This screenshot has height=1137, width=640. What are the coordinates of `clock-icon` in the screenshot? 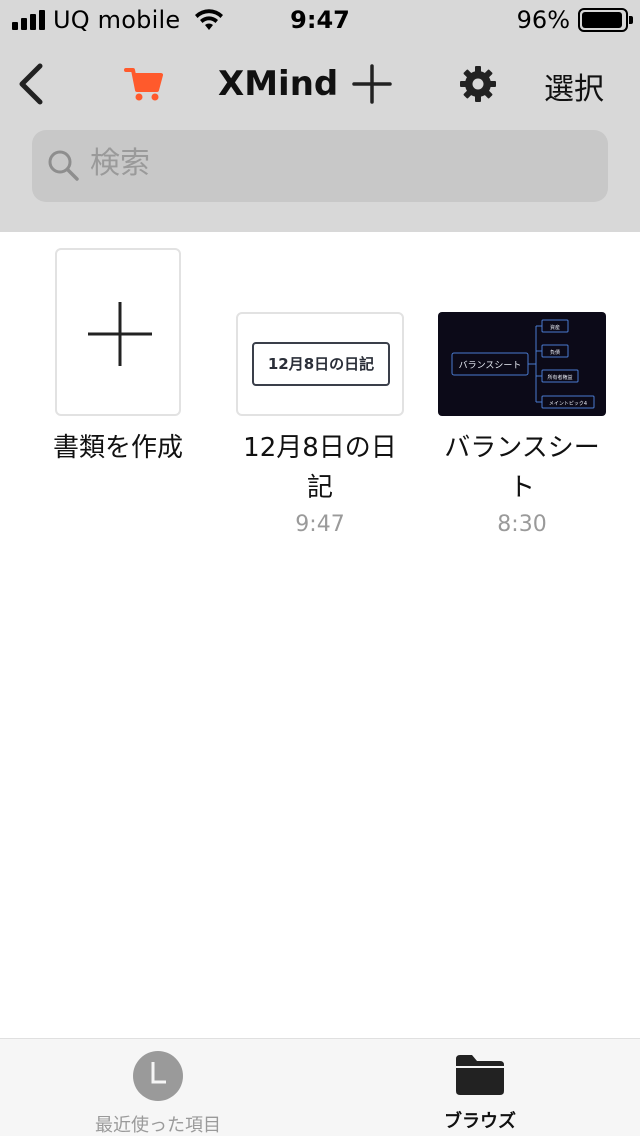 It's located at (158, 1076).